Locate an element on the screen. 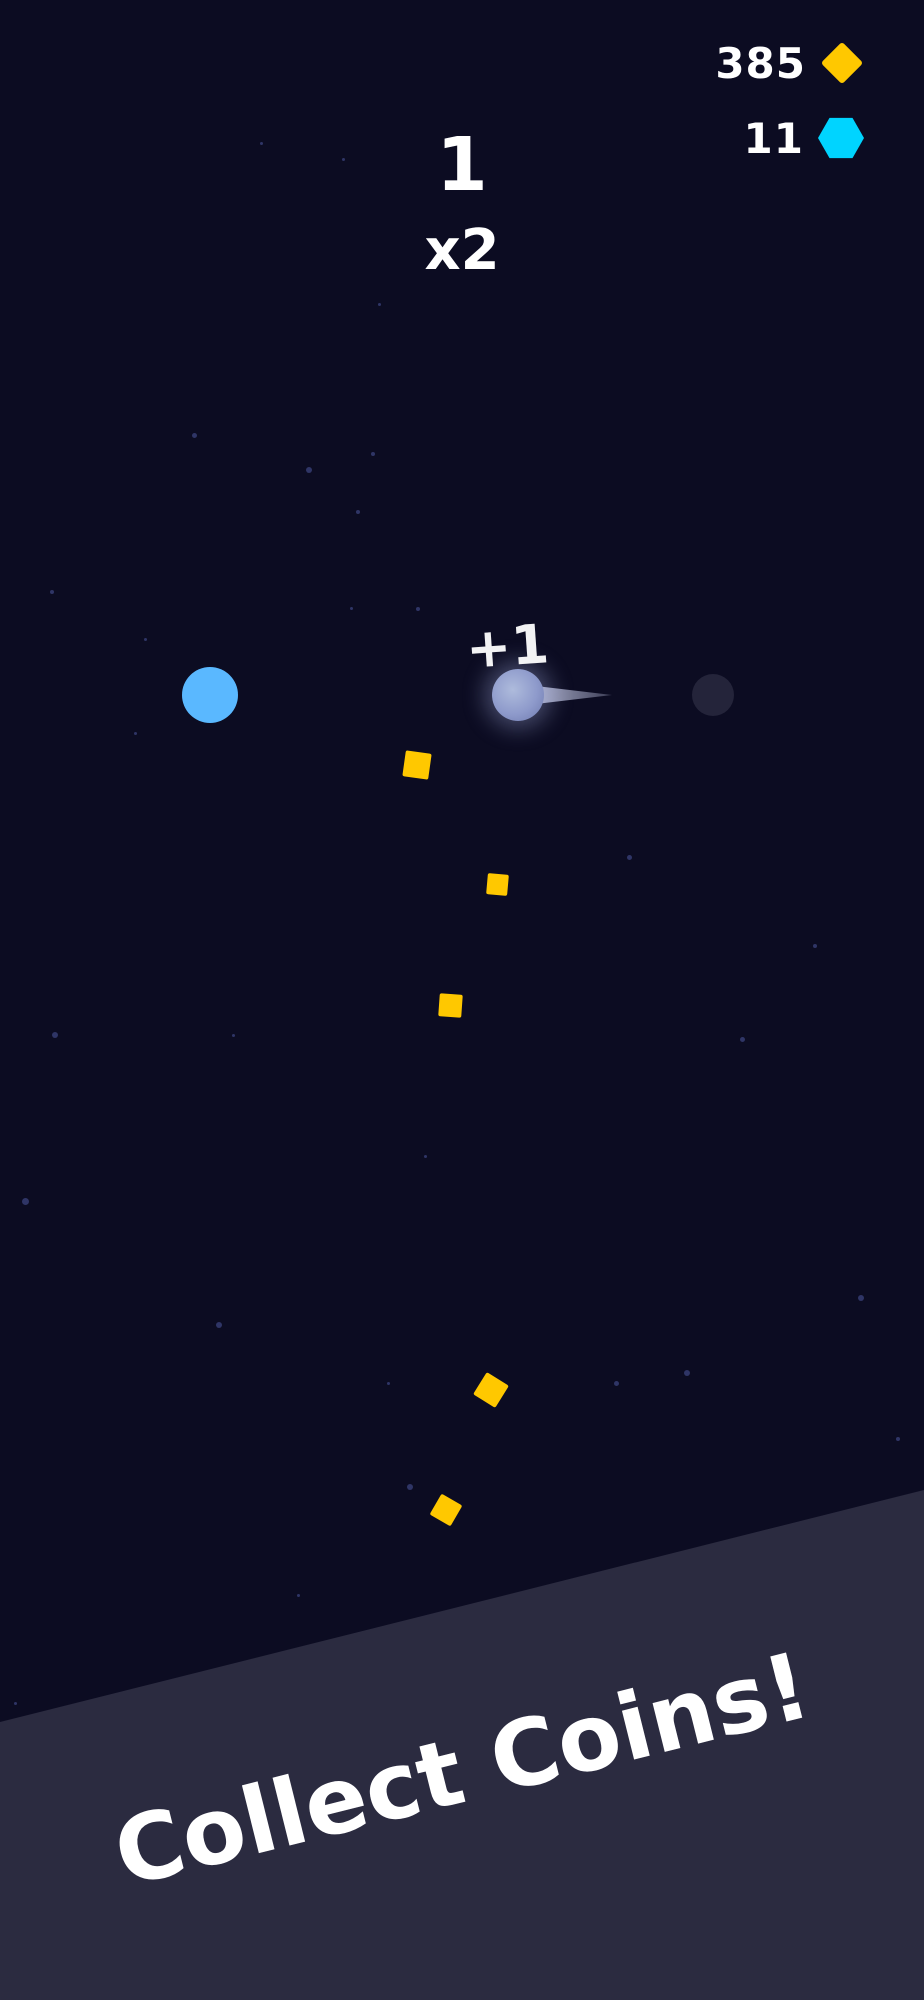 The height and width of the screenshot is (2000, 924). faded-planet is located at coordinates (713, 695).